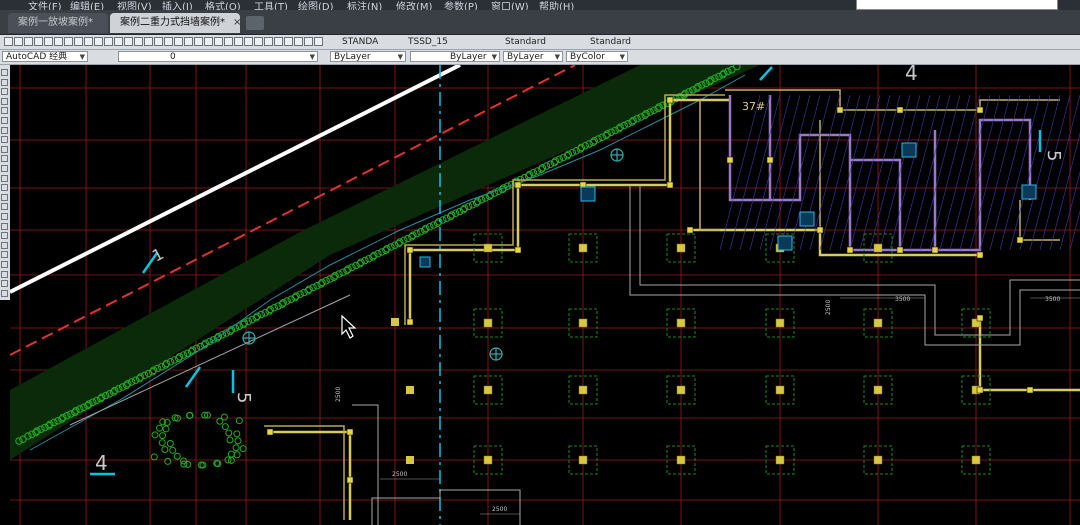  I want to click on menu-modify: 修改(M), so click(414, 5).